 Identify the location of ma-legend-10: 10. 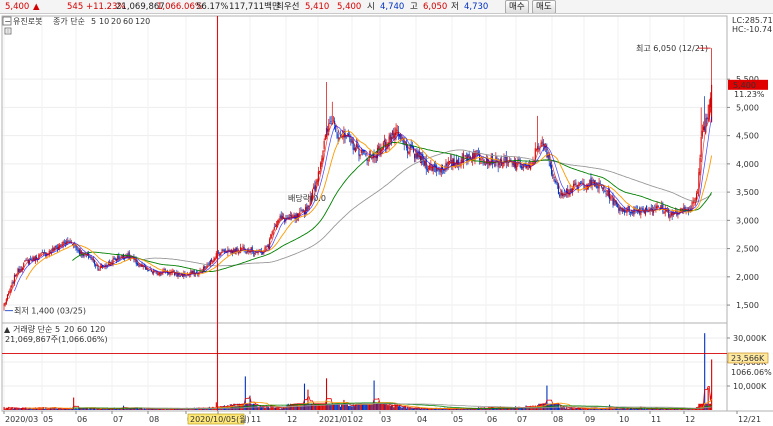
(104, 21).